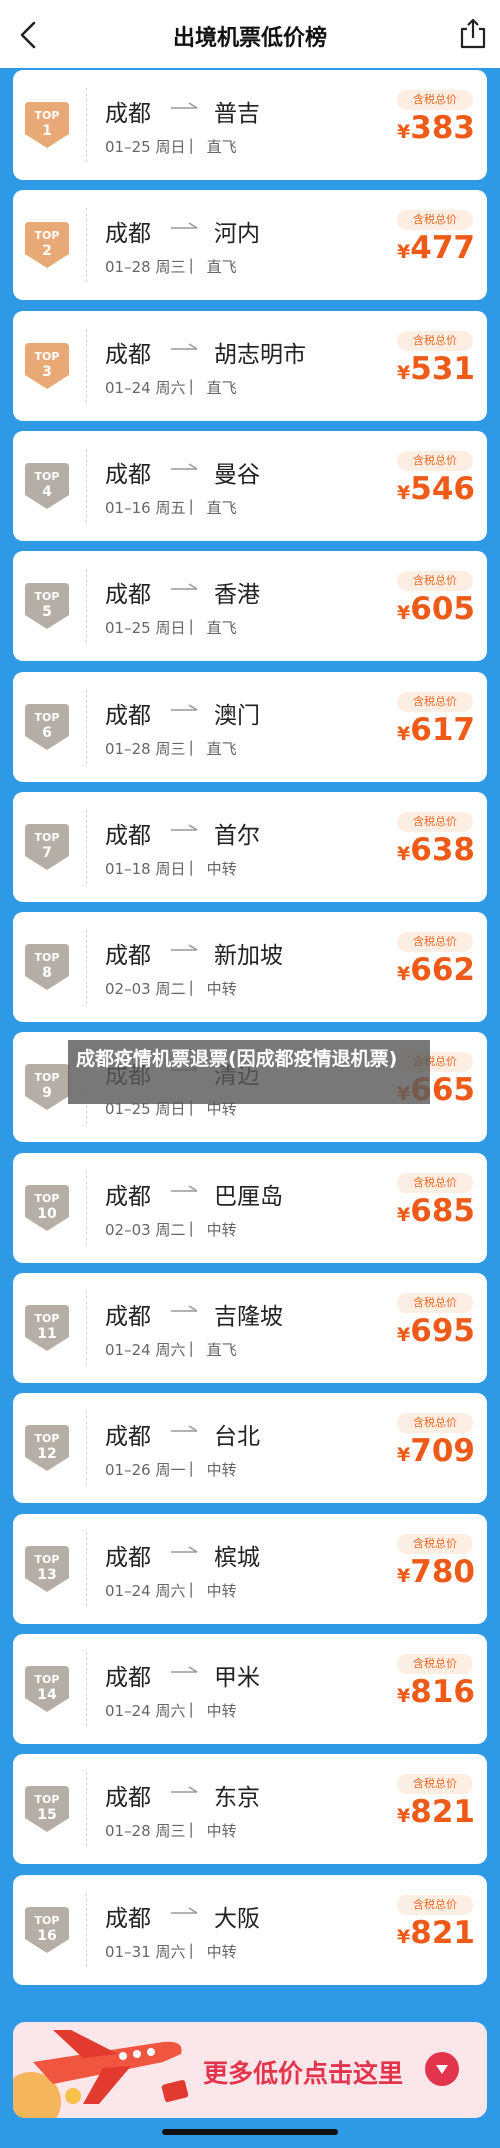 The image size is (500, 2148). Describe the element at coordinates (47, 486) in the screenshot. I see `rank-badge: TOP 4` at that location.